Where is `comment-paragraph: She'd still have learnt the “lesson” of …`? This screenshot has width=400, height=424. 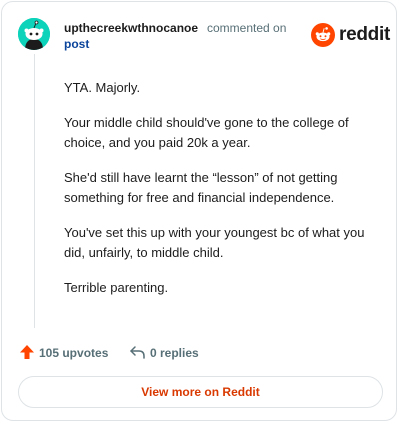
comment-paragraph: She'd still have learnt the “lesson” of … is located at coordinates (201, 187).